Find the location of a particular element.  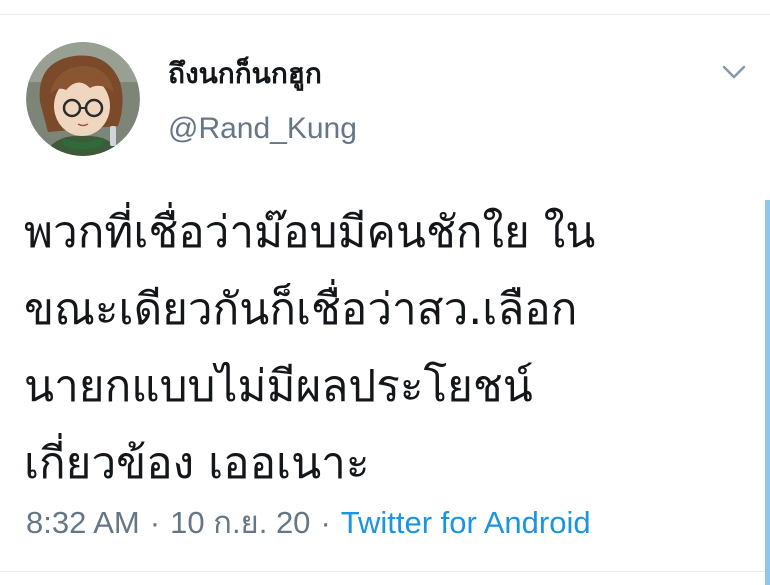

avatar is located at coordinates (83, 99).